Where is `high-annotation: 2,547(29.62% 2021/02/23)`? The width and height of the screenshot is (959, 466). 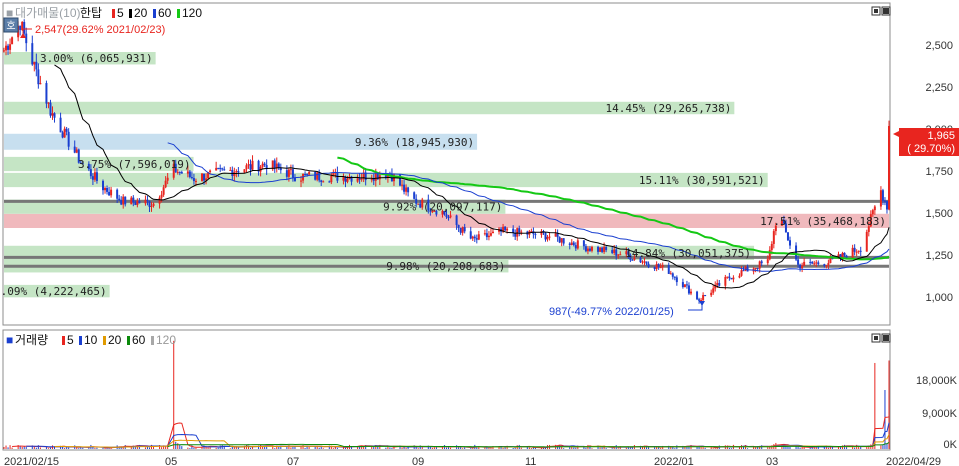 high-annotation: 2,547(29.62% 2021/02/23) is located at coordinates (92, 31).